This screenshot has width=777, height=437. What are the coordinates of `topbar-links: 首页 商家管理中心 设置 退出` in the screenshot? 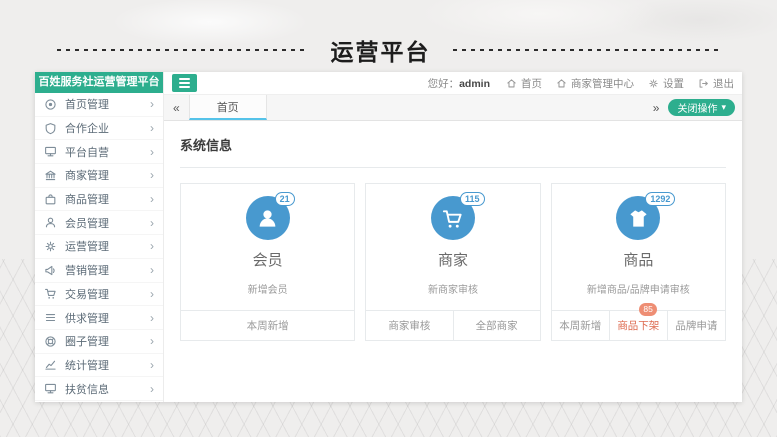 It's located at (620, 83).